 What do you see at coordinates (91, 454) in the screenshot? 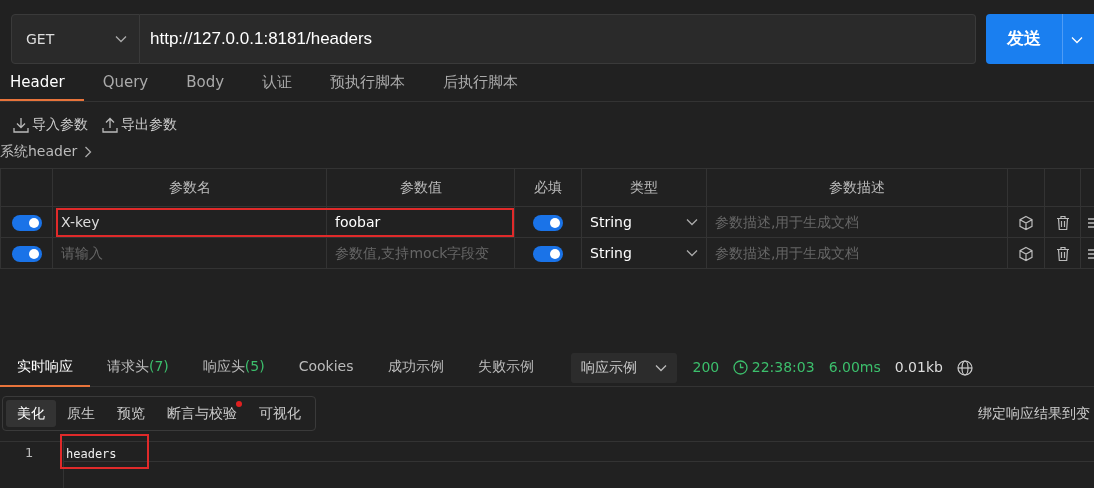
I see `code-line: headers` at bounding box center [91, 454].